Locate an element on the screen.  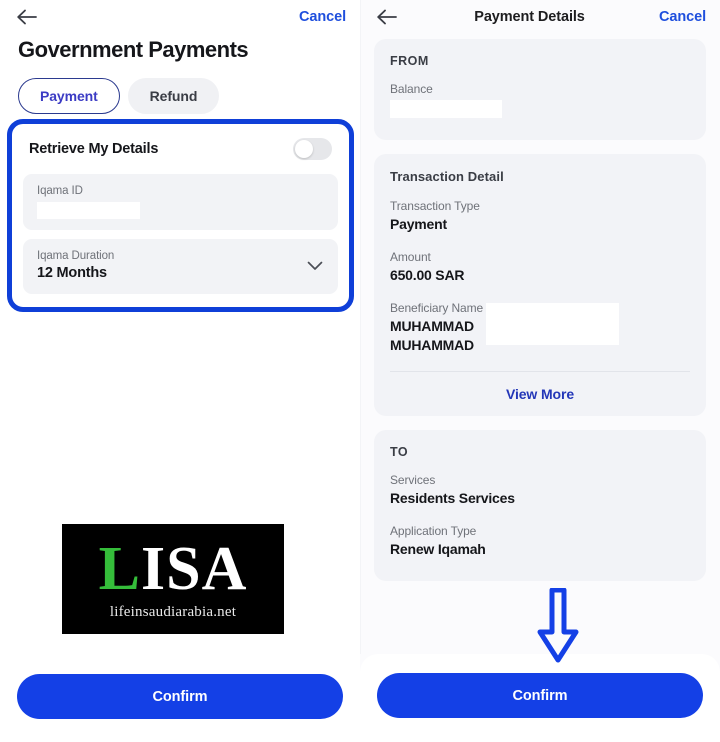
iqama-duration-text: Iqama Duration 12 Months is located at coordinates (75, 266).